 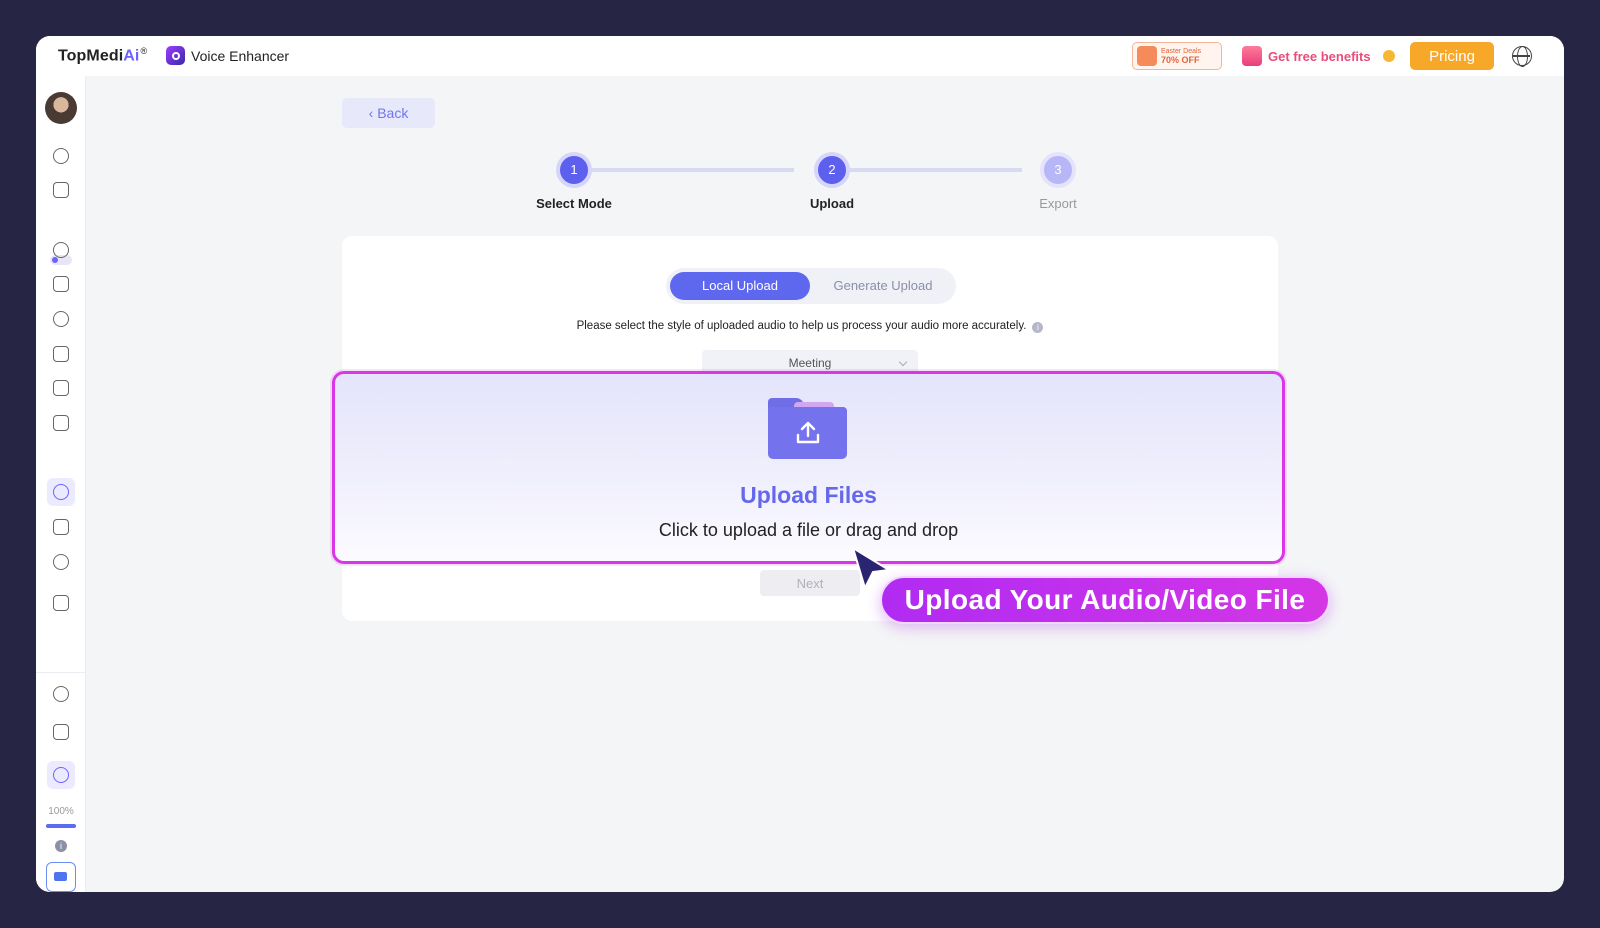 What do you see at coordinates (61, 250) in the screenshot?
I see `voice-changer-icon` at bounding box center [61, 250].